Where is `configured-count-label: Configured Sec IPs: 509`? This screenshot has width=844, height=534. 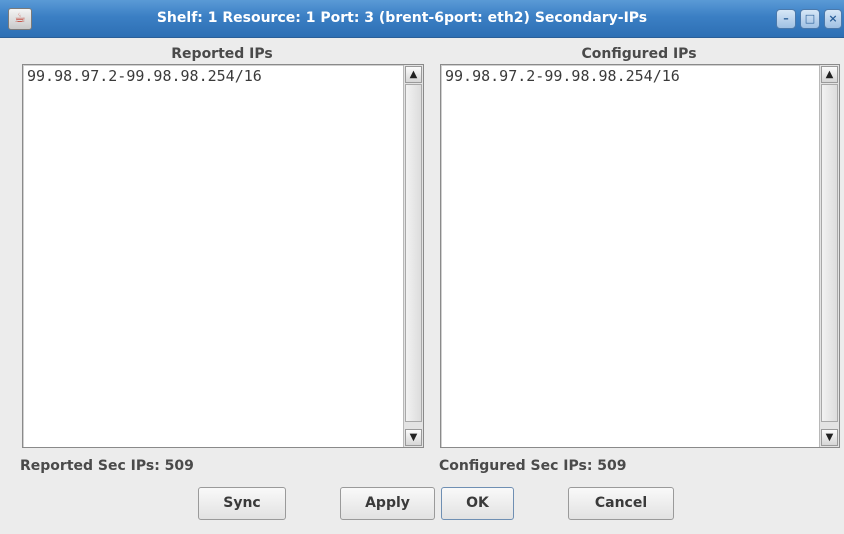
configured-count-label: Configured Sec IPs: 509 is located at coordinates (533, 466).